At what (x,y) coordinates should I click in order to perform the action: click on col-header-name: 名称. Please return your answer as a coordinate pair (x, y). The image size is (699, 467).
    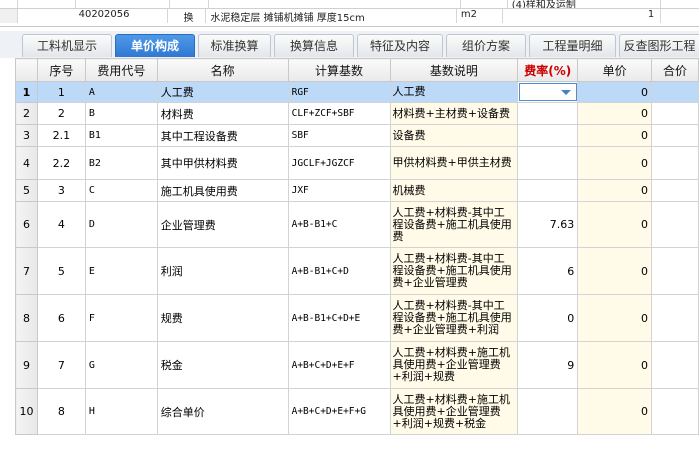
    Looking at the image, I should click on (222, 70).